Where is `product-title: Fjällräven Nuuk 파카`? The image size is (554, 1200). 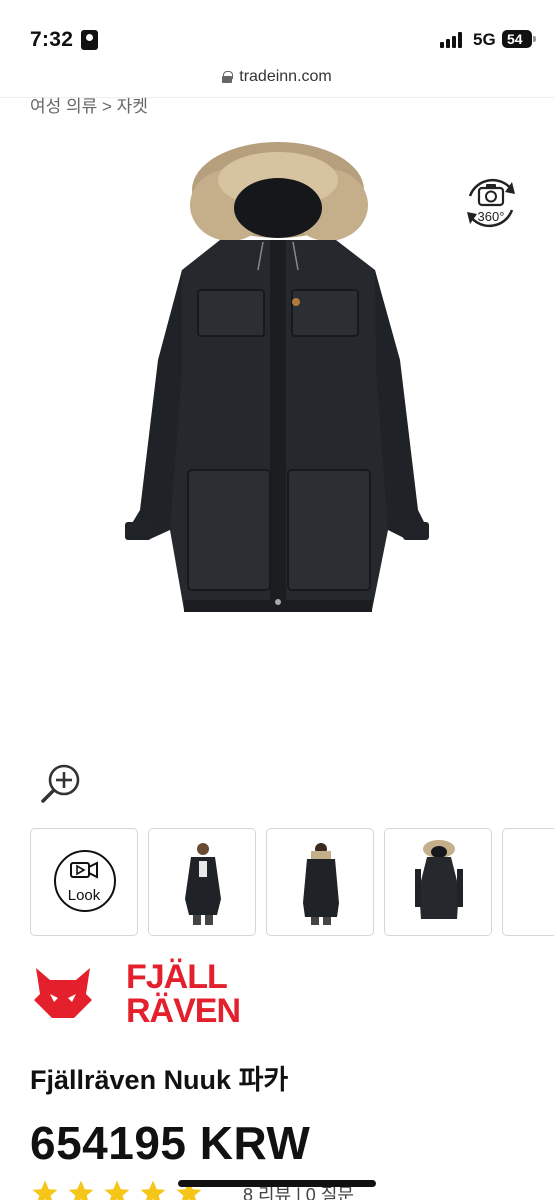 product-title: Fjällräven Nuuk 파카 is located at coordinates (159, 1080).